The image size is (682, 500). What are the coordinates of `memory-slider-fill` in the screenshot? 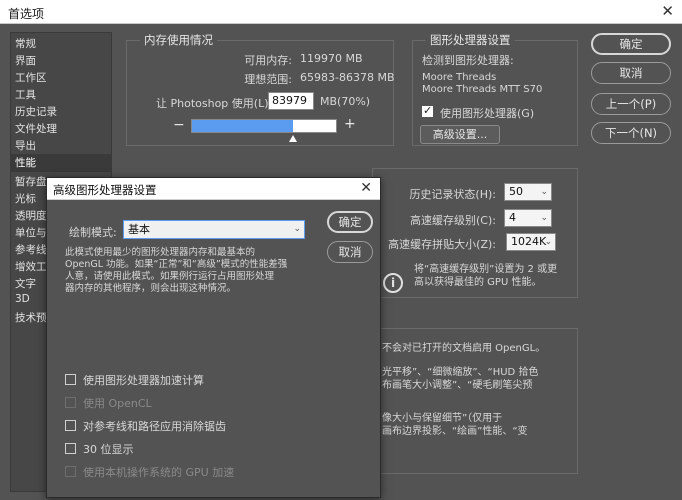 It's located at (242, 126).